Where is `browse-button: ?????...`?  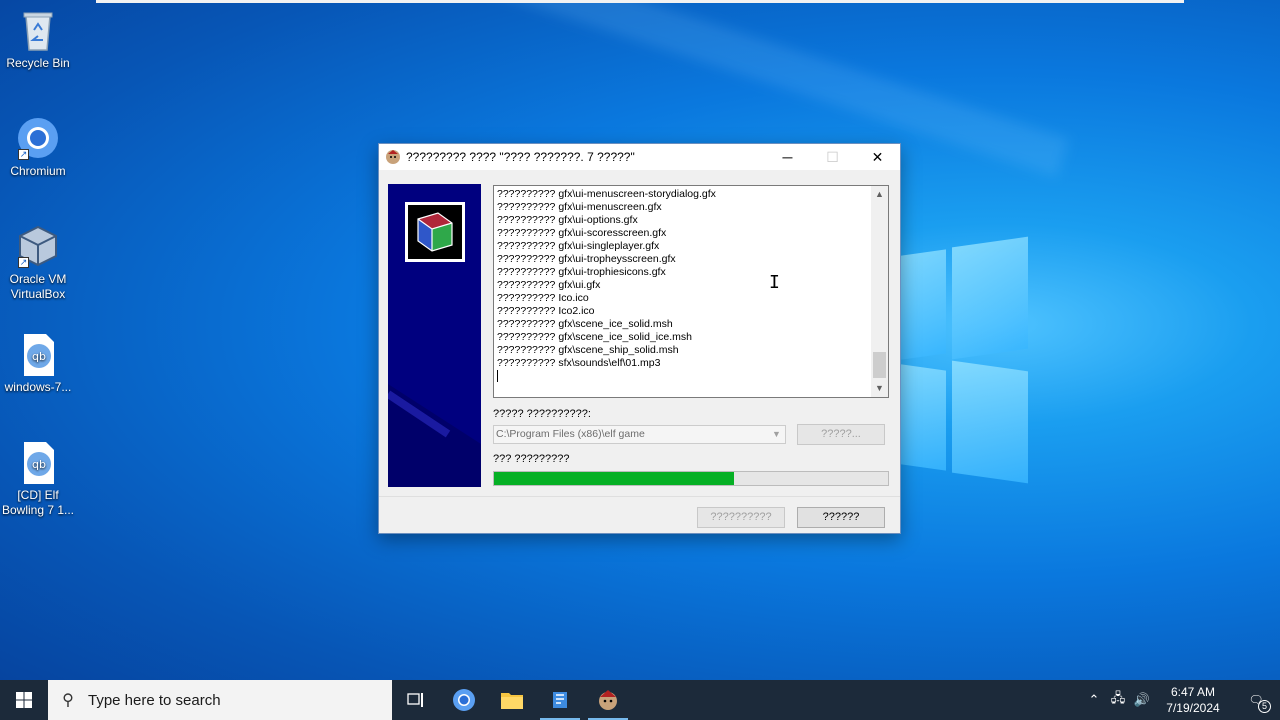 browse-button: ?????... is located at coordinates (841, 434).